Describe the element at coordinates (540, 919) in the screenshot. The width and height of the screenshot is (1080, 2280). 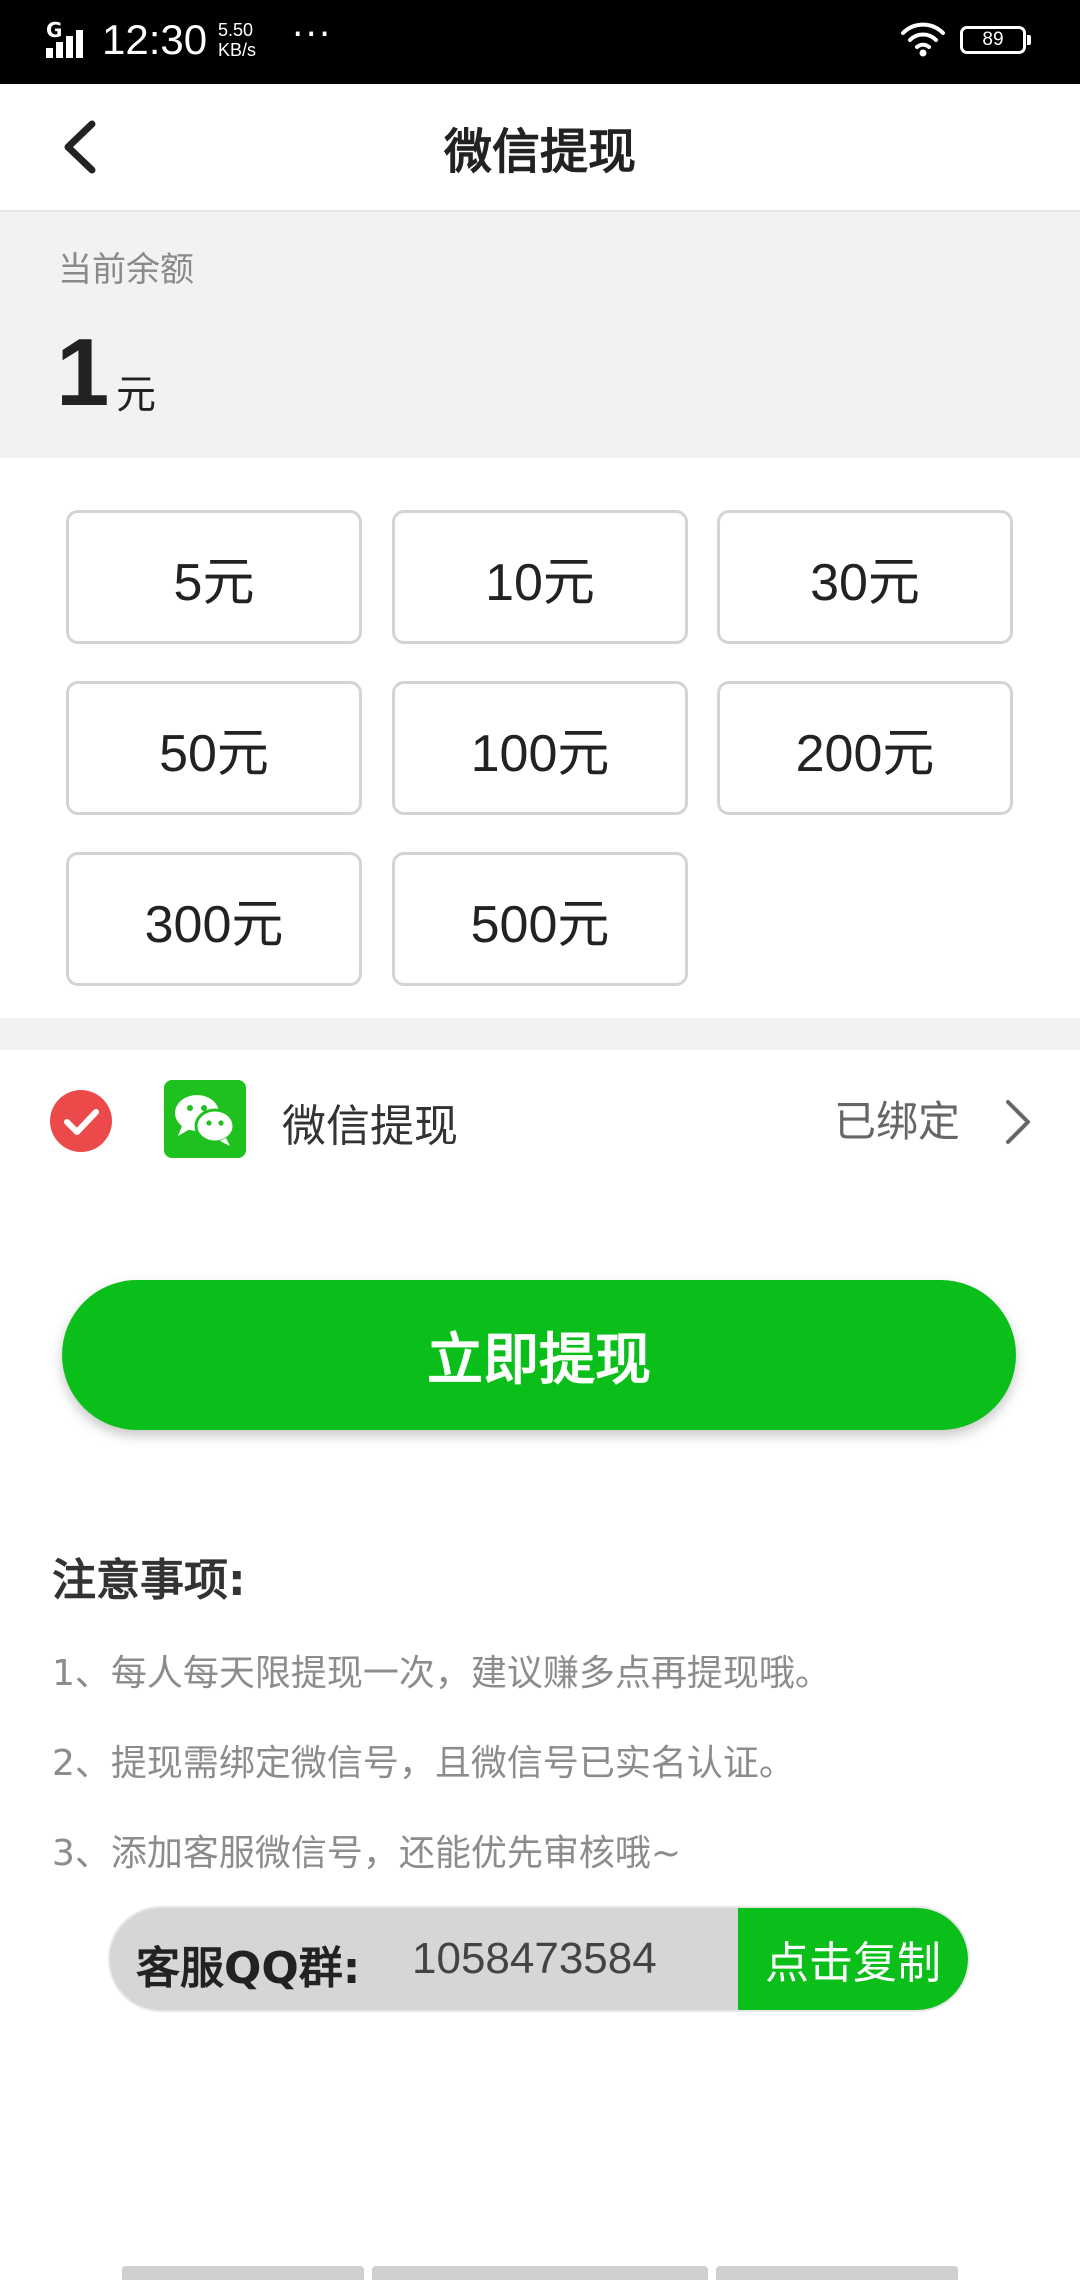
I see `amount-option-500: 500元` at that location.